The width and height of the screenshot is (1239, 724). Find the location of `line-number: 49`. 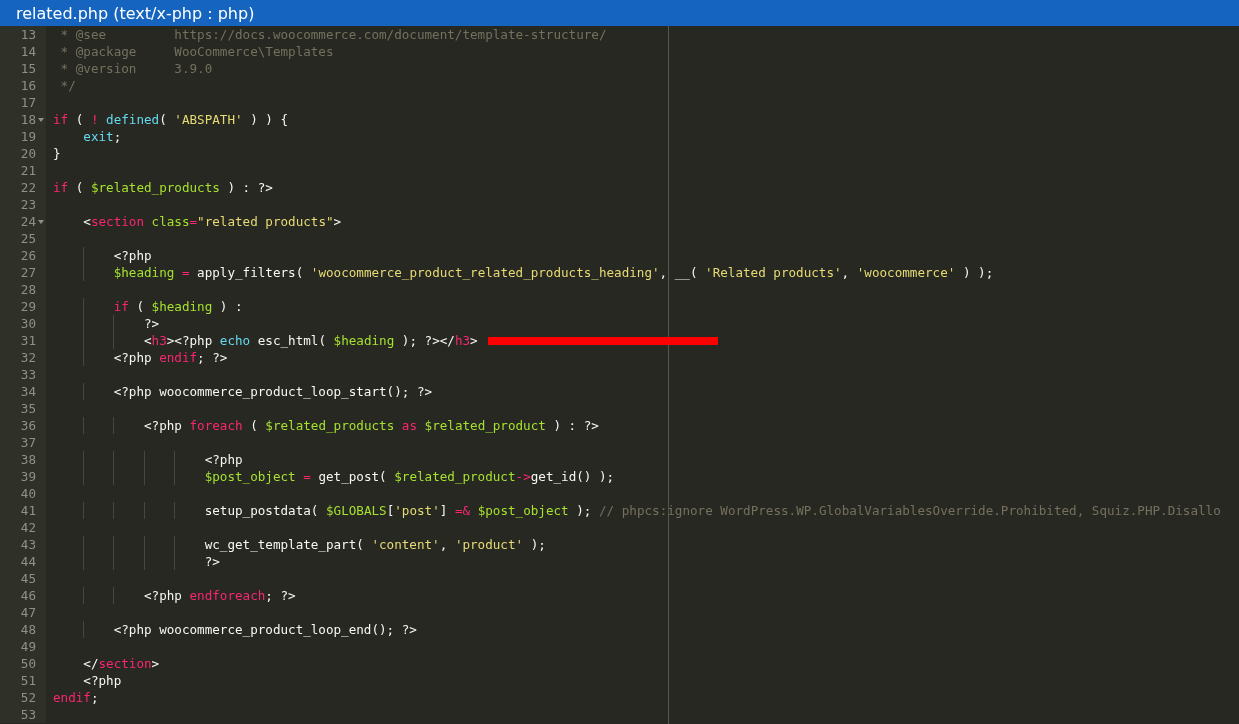

line-number: 49 is located at coordinates (28, 646).